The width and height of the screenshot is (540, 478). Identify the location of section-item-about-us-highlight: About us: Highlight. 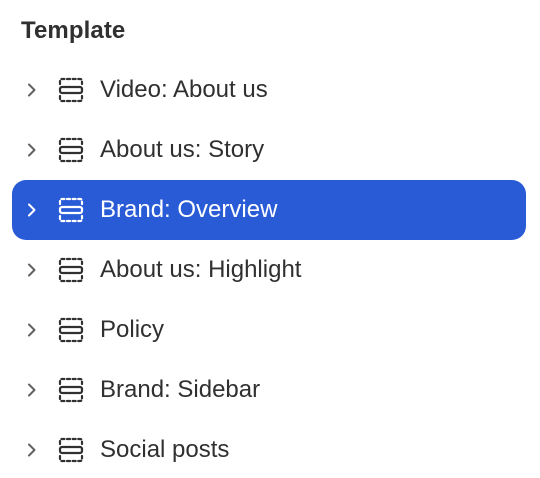
(269, 270).